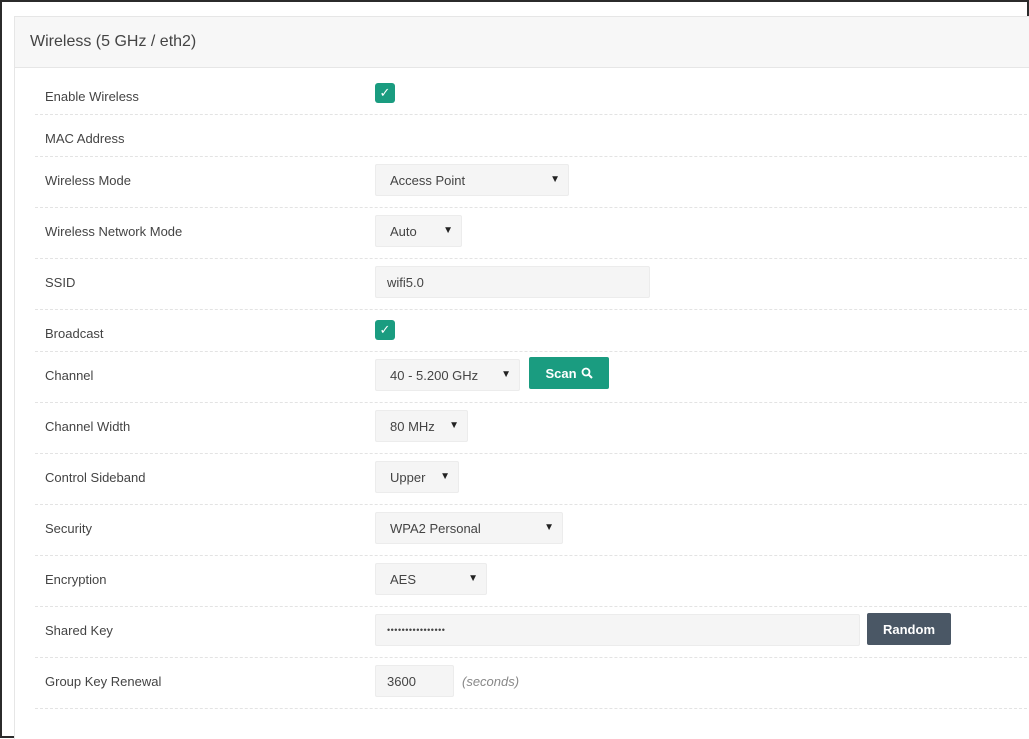  Describe the element at coordinates (416, 630) in the screenshot. I see `shared-key-value: ••••••••••••••••` at that location.